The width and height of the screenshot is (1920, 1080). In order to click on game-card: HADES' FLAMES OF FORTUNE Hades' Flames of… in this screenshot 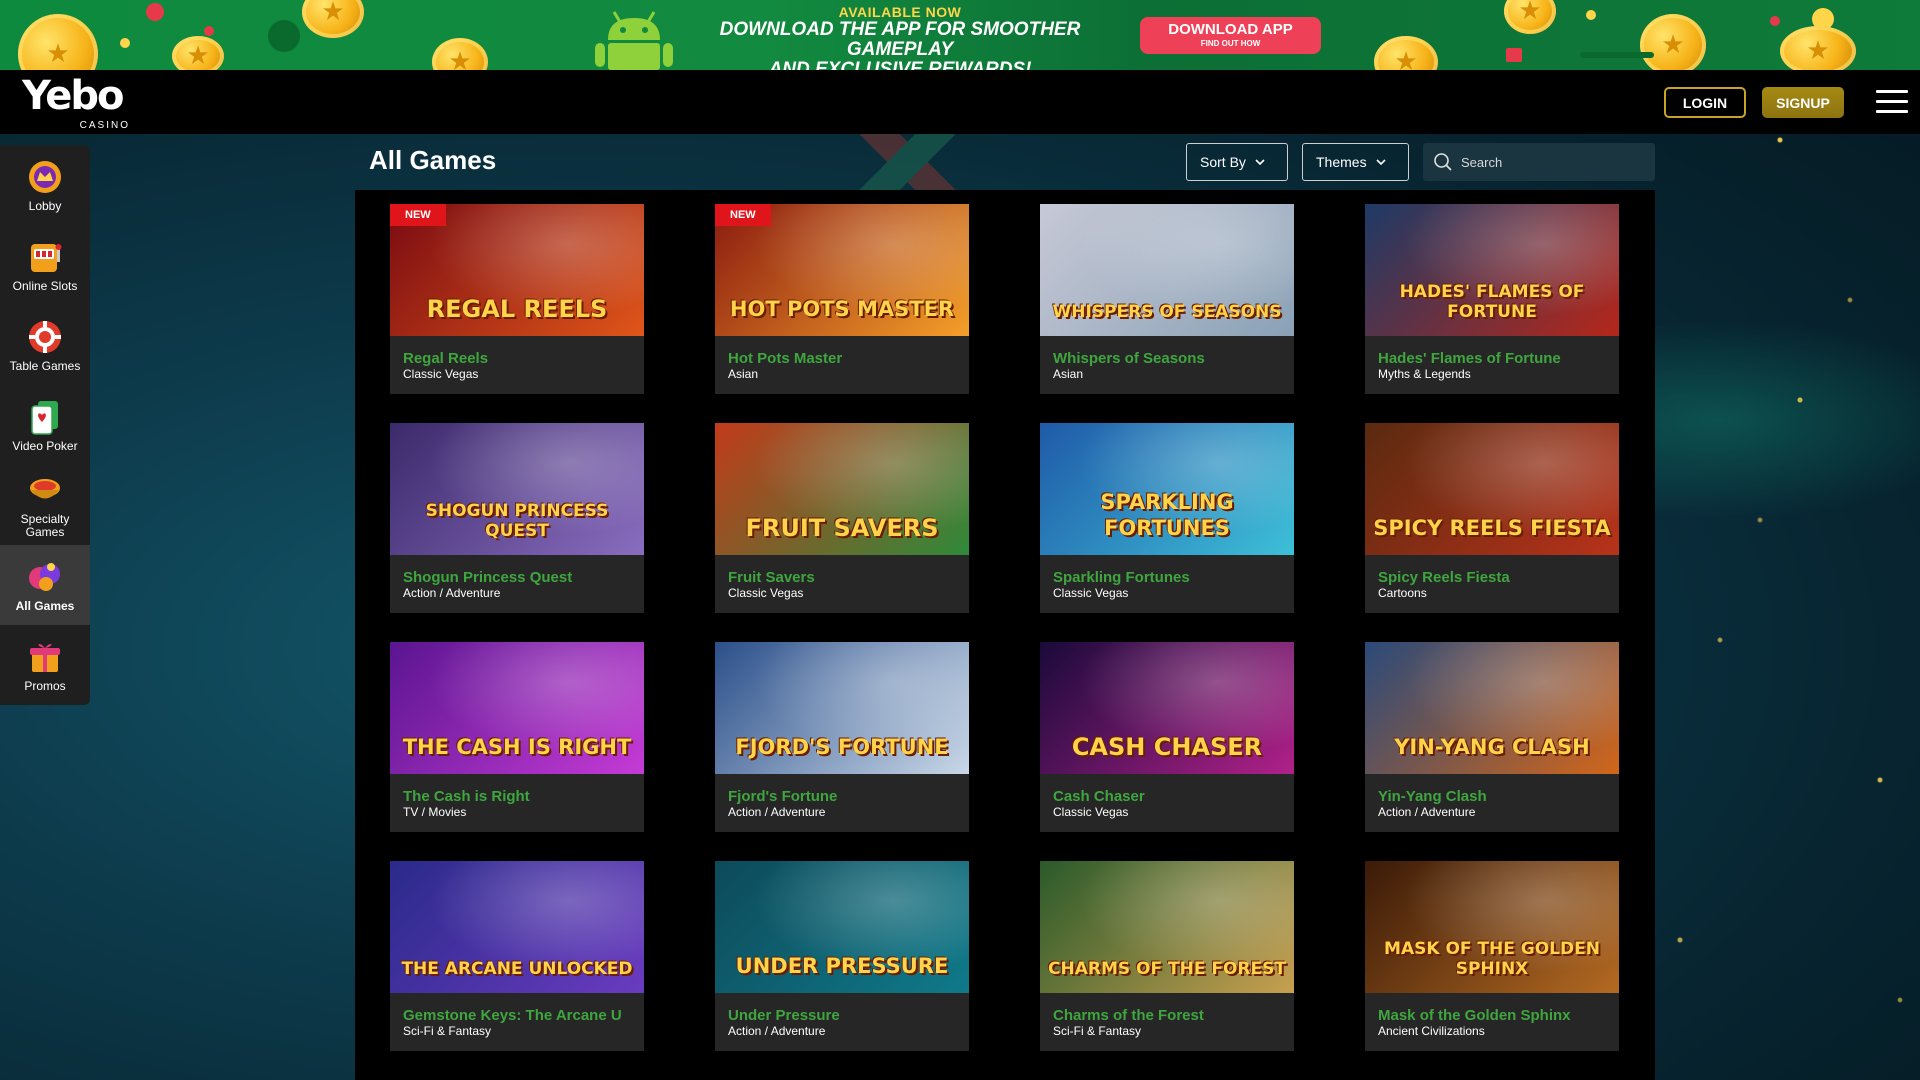, I will do `click(1492, 299)`.